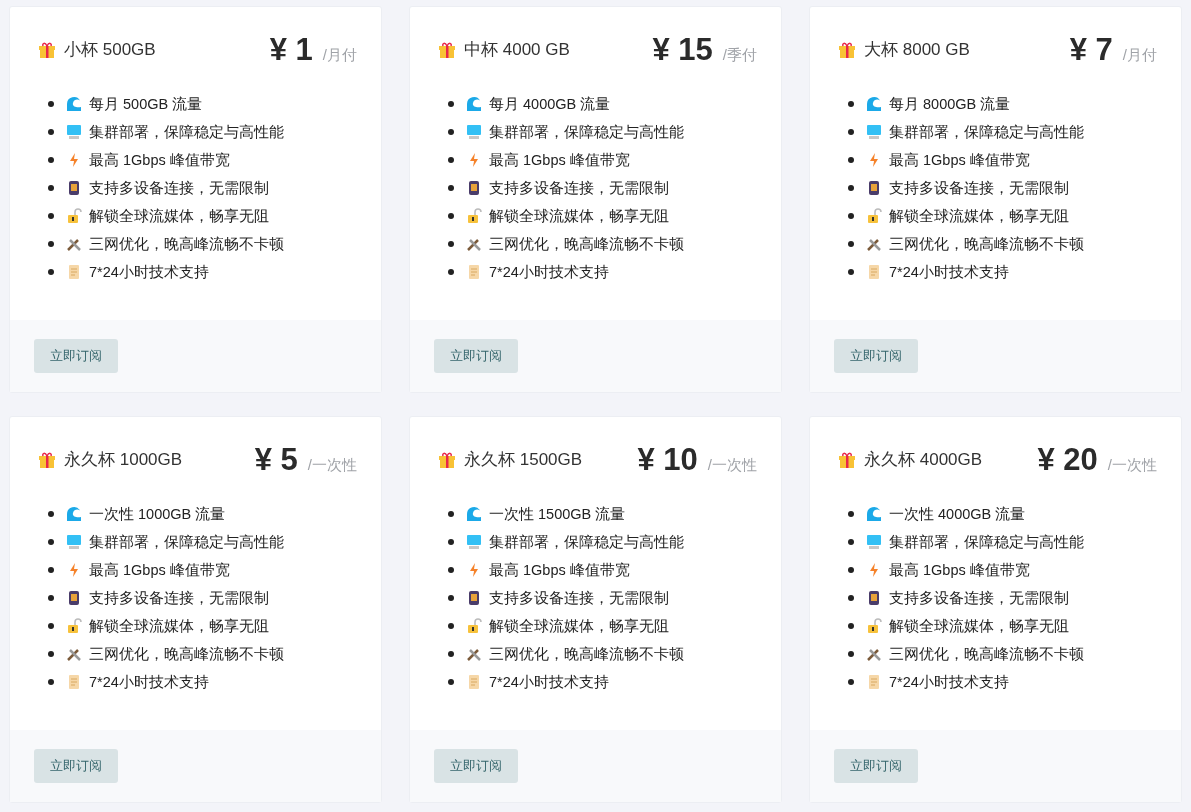 The width and height of the screenshot is (1191, 812). I want to click on feature-text: 一次性 1000GB 流量, so click(157, 514).